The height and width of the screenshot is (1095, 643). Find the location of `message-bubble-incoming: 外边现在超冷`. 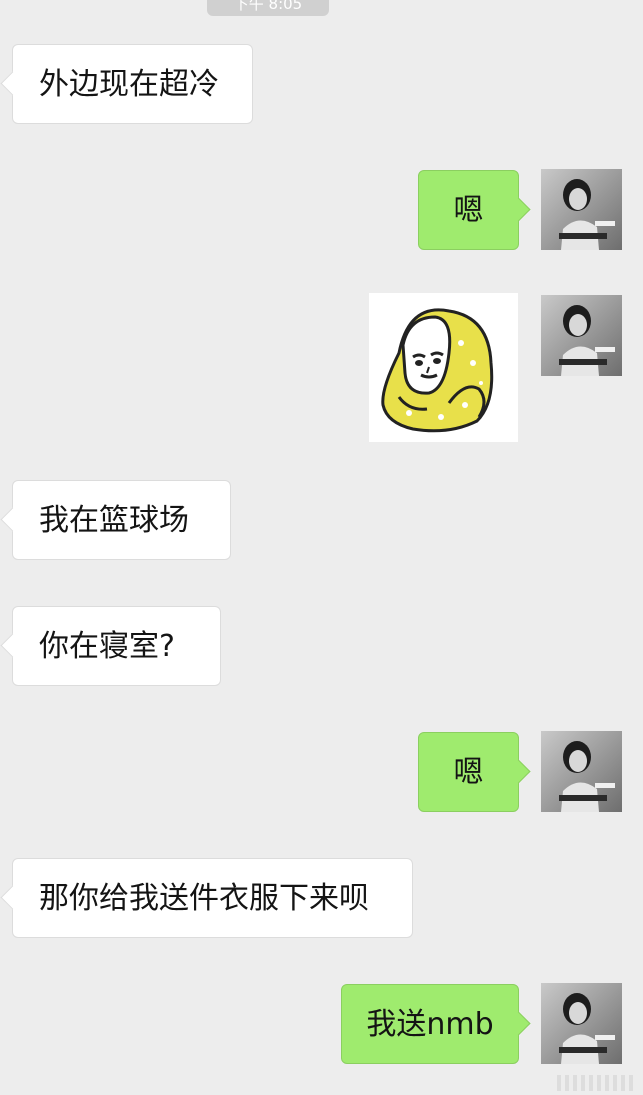

message-bubble-incoming: 外边现在超冷 is located at coordinates (132, 84).